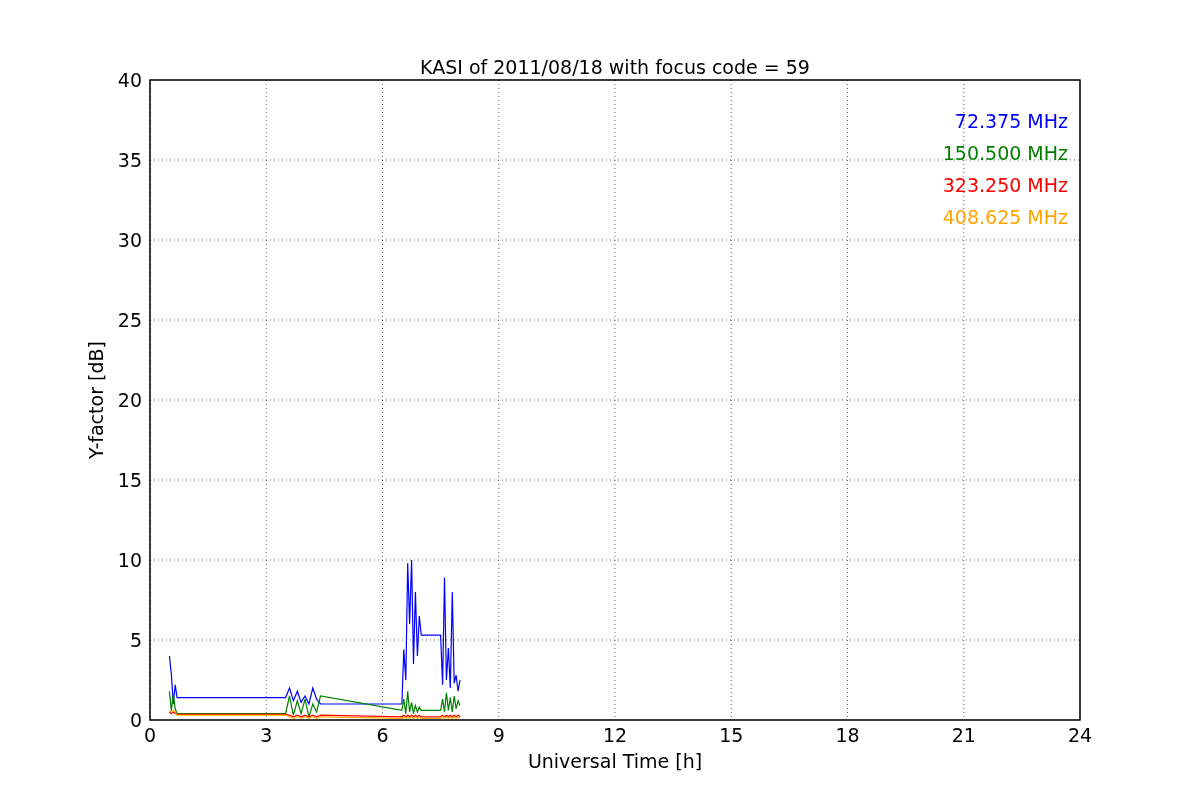 The height and width of the screenshot is (800, 1200). What do you see at coordinates (1005, 185) in the screenshot?
I see `legend-label: 323.250 MHz` at bounding box center [1005, 185].